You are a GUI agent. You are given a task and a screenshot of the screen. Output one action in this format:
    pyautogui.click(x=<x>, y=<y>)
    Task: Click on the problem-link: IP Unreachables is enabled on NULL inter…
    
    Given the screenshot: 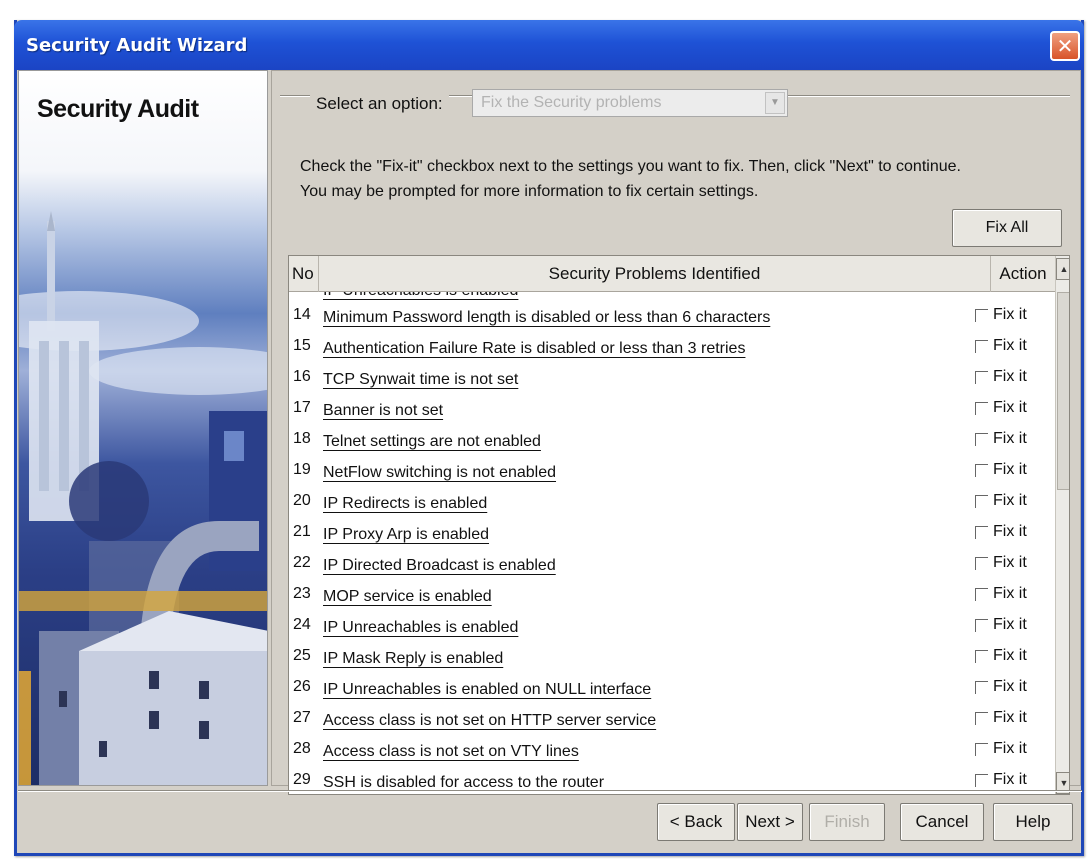 What is the action you would take?
    pyautogui.click(x=487, y=690)
    